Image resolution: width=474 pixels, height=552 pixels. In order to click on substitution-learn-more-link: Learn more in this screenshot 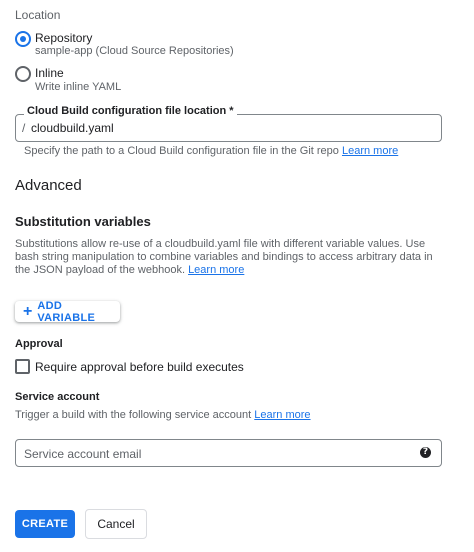, I will do `click(216, 270)`.